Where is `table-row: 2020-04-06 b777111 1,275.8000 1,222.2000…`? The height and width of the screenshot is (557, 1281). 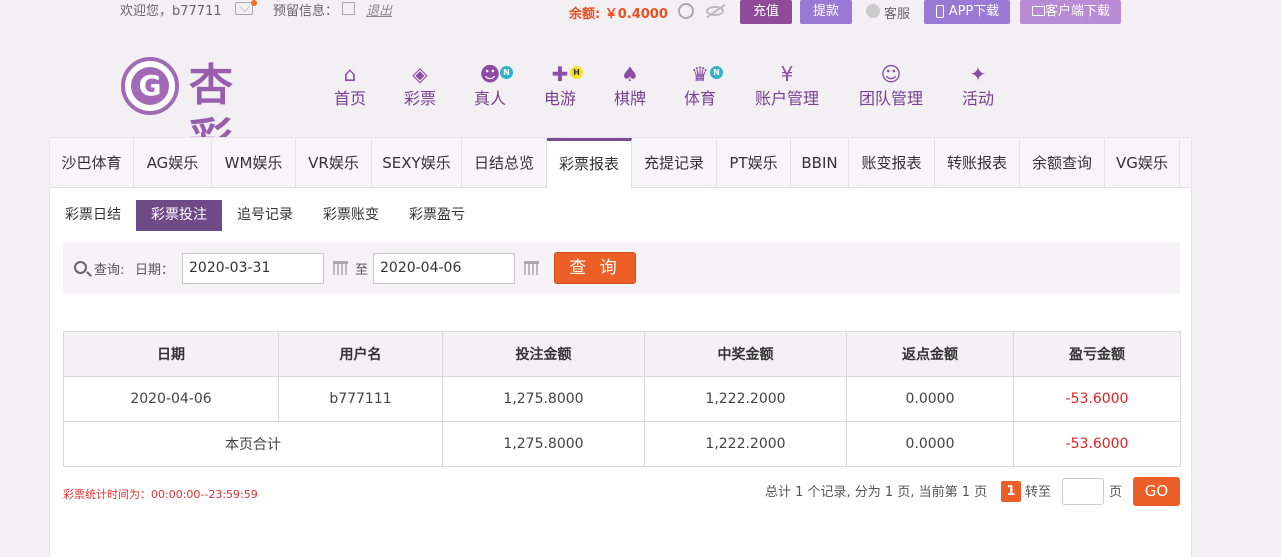
table-row: 2020-04-06 b777111 1,275.8000 1,222.2000… is located at coordinates (622, 399).